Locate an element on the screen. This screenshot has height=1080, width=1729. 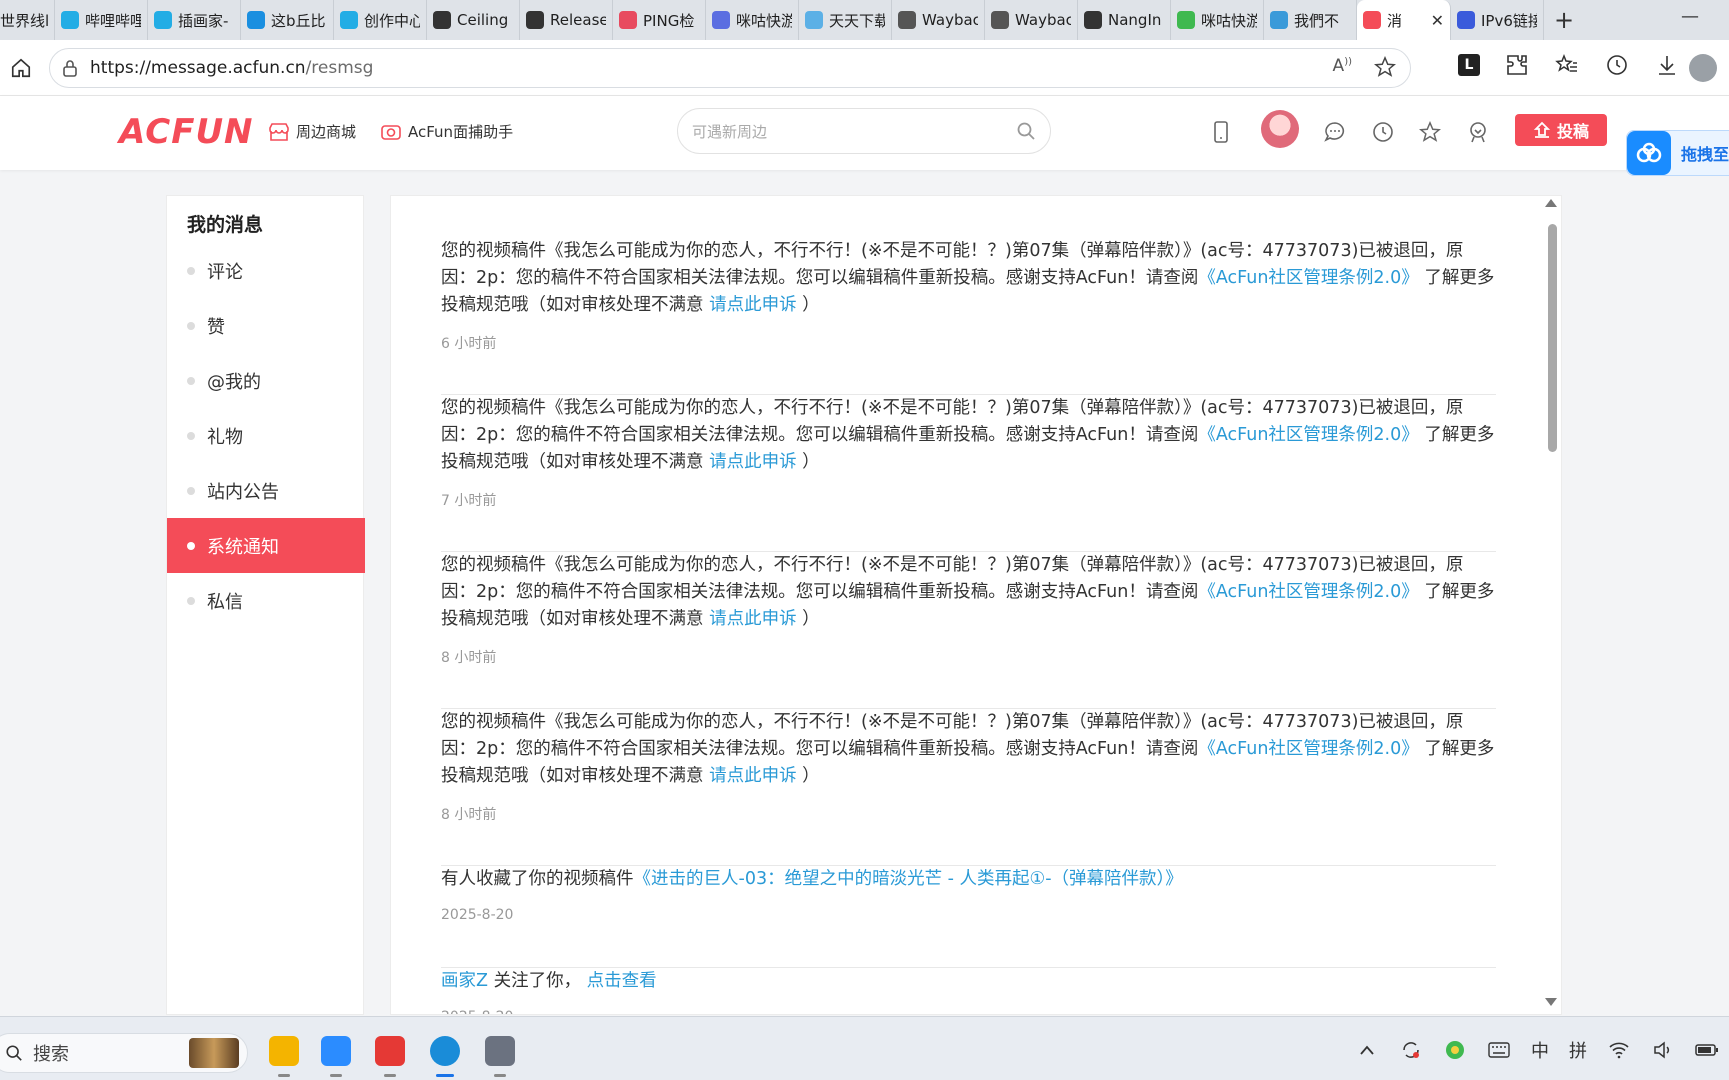
chevron-up-icon is located at coordinates (1367, 1050).